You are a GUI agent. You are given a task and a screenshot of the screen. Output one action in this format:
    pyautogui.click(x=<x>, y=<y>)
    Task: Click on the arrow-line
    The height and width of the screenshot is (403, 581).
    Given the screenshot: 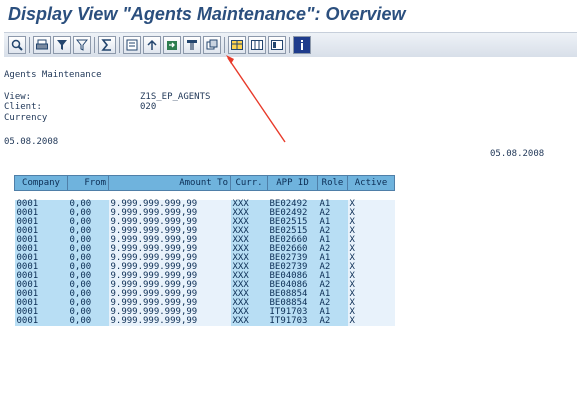 What is the action you would take?
    pyautogui.click(x=256, y=100)
    